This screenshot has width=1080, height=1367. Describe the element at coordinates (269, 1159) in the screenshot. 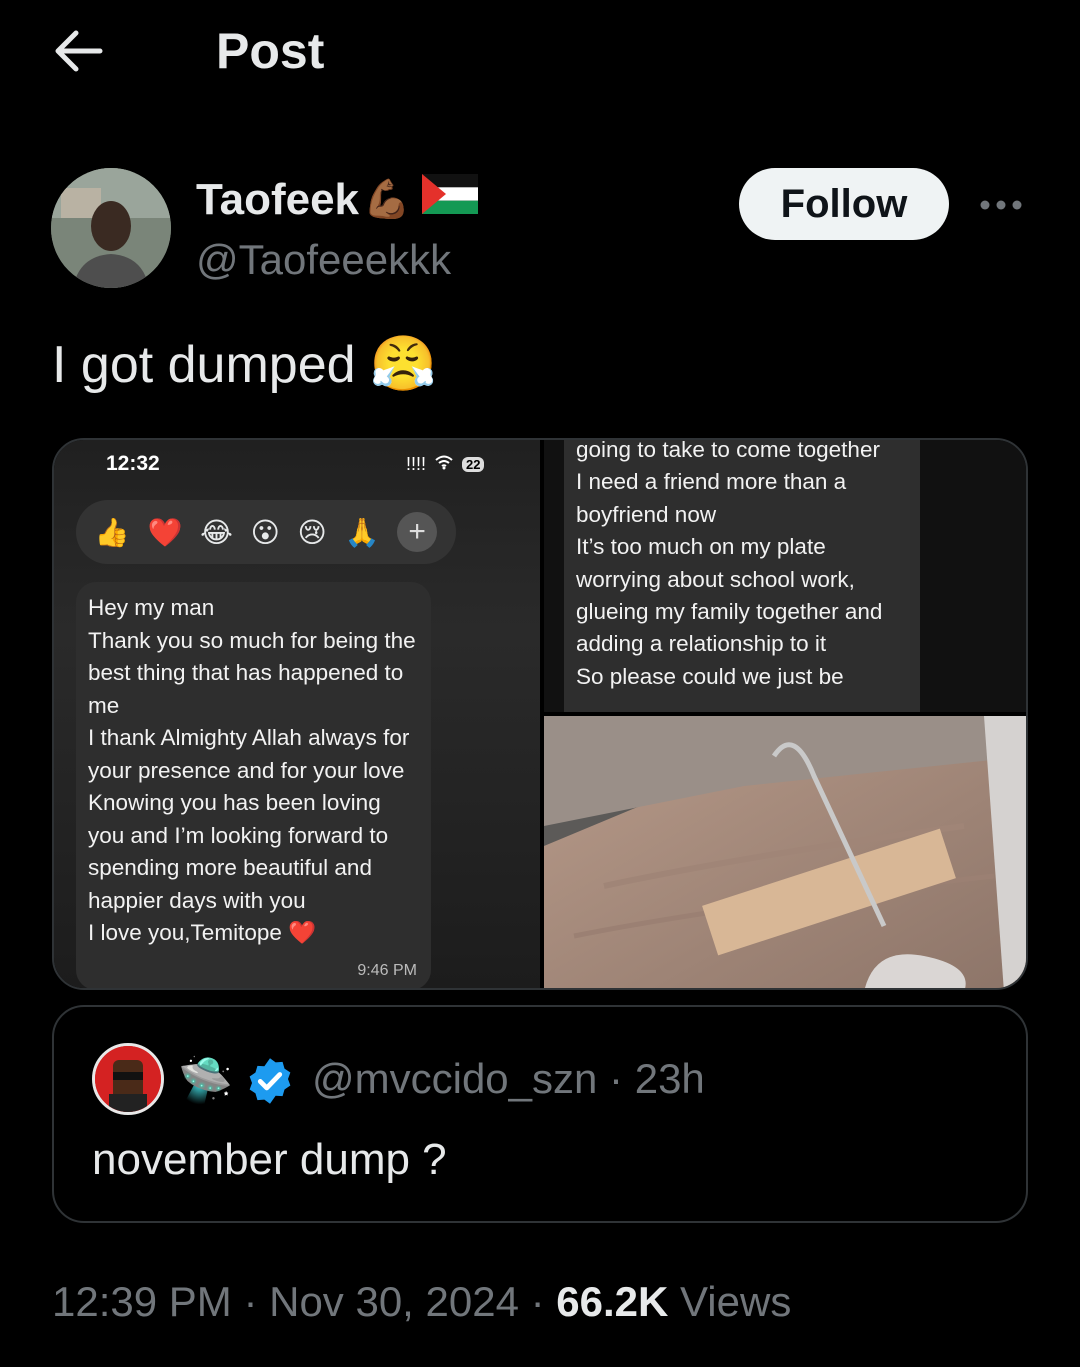

I see `quoted-post-text: november dump ?` at that location.